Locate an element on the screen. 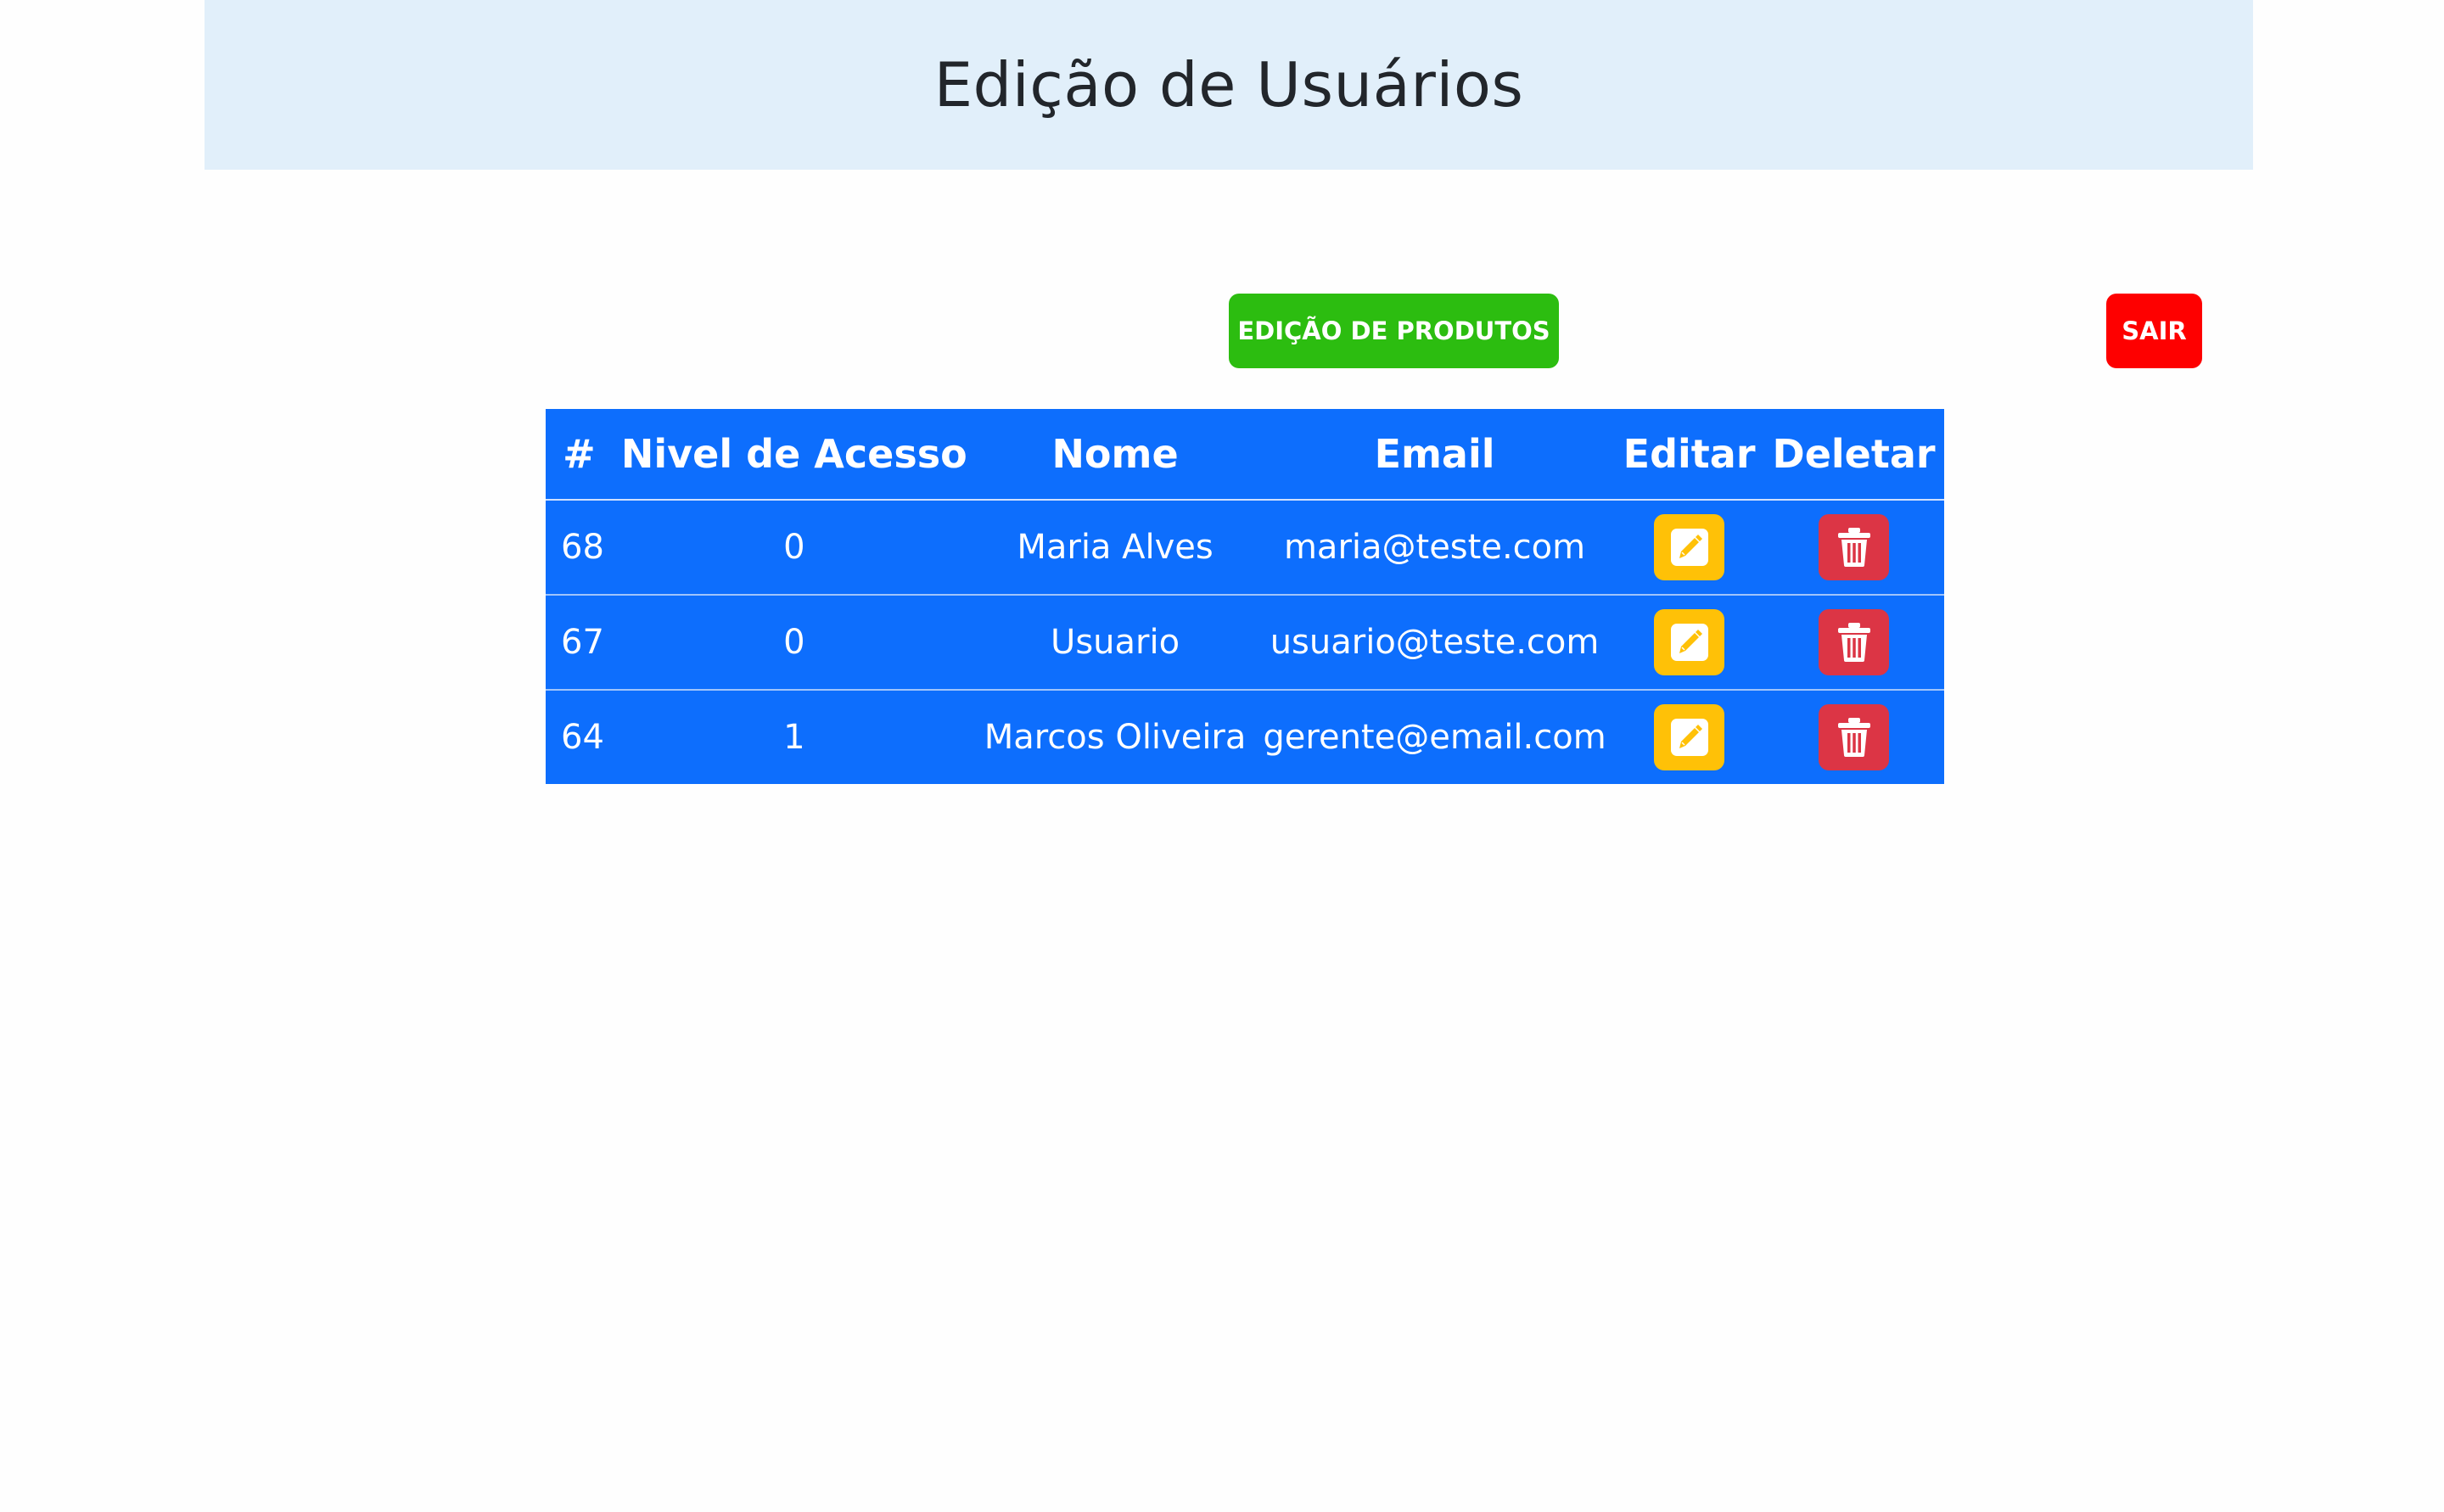 This screenshot has width=2444, height=1512. user-nome-cell: Maria Alves is located at coordinates (1115, 548).